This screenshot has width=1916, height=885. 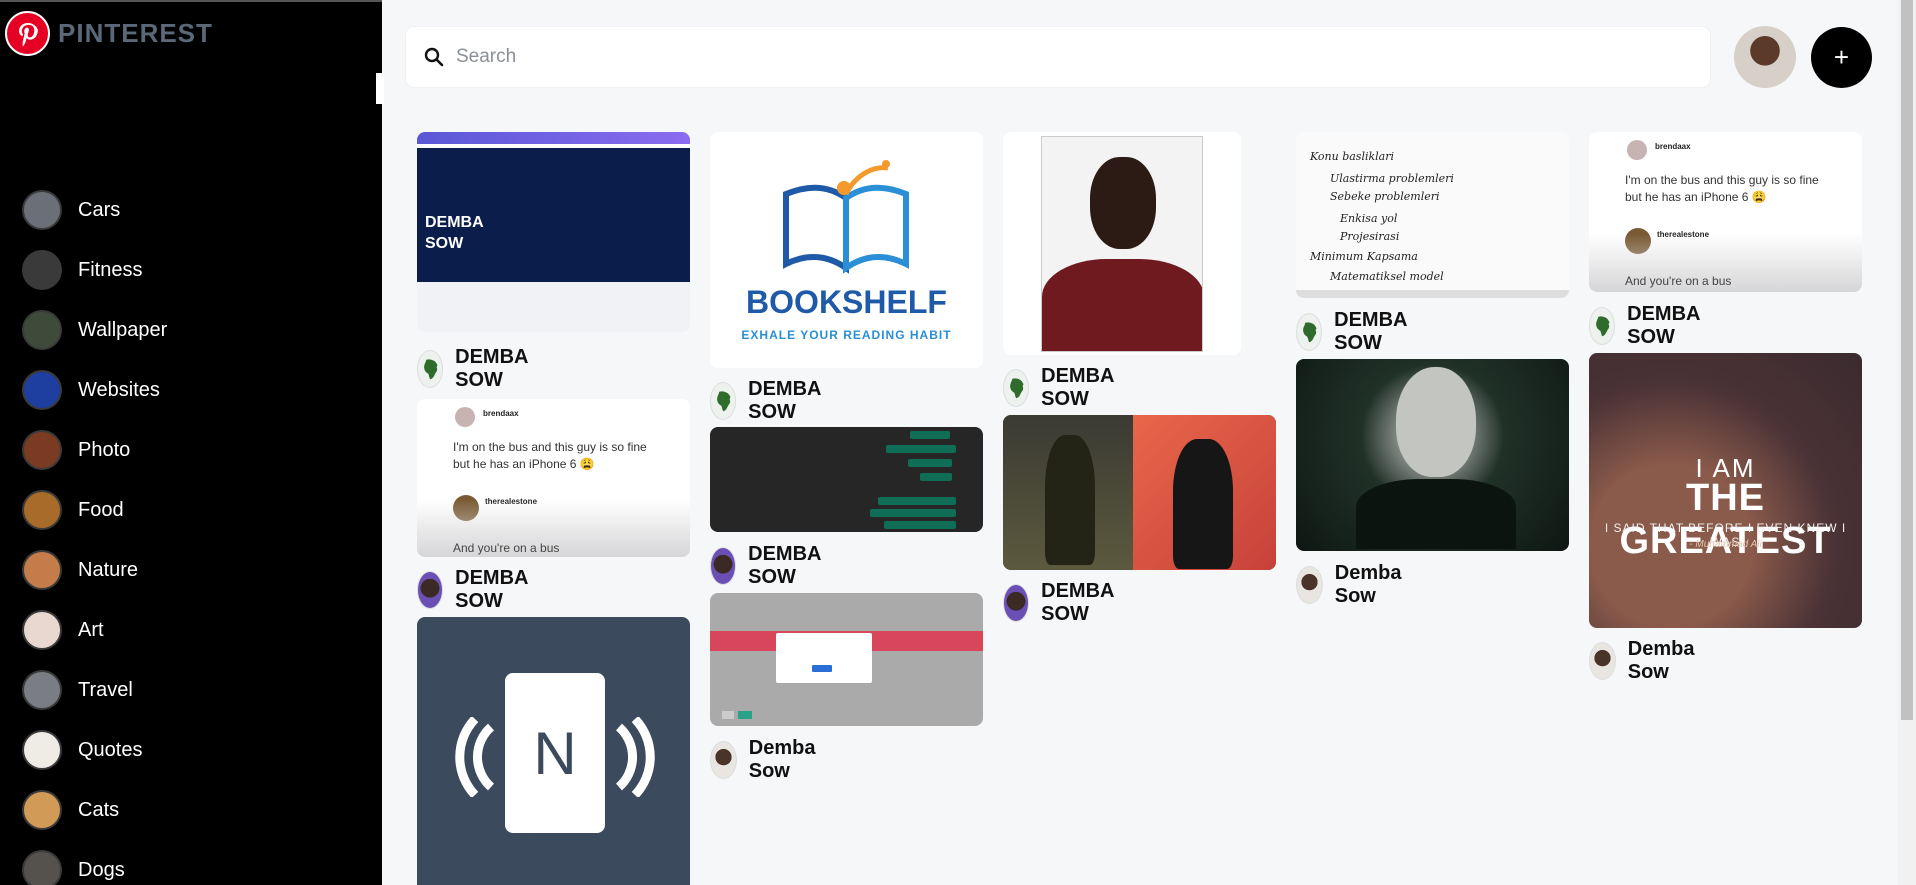 I want to click on sidebar-item-label: Cats, so click(x=99, y=809).